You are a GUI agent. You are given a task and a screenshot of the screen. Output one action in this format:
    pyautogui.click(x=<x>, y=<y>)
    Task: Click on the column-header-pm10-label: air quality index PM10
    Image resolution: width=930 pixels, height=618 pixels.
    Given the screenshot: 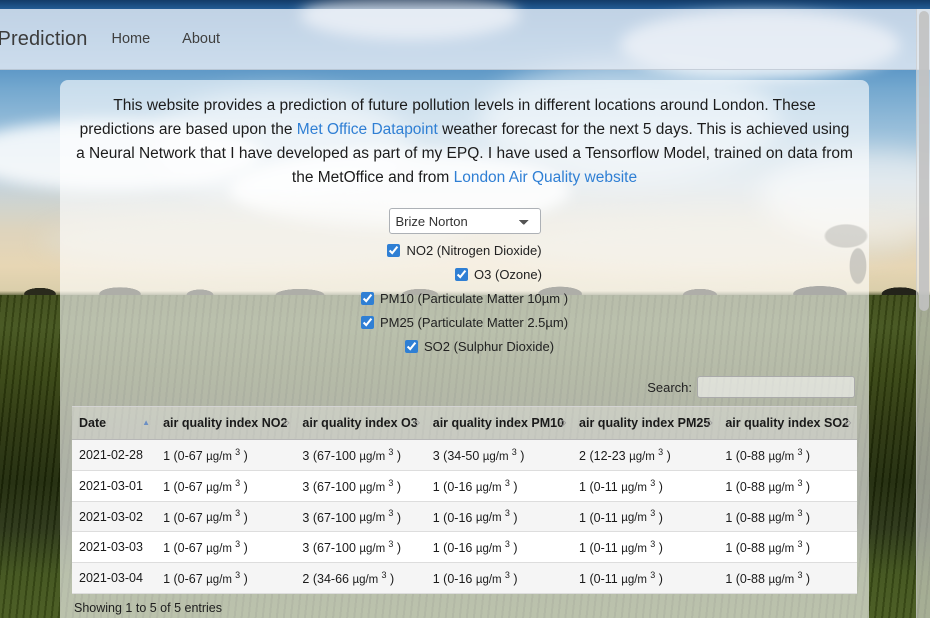 What is the action you would take?
    pyautogui.click(x=498, y=423)
    